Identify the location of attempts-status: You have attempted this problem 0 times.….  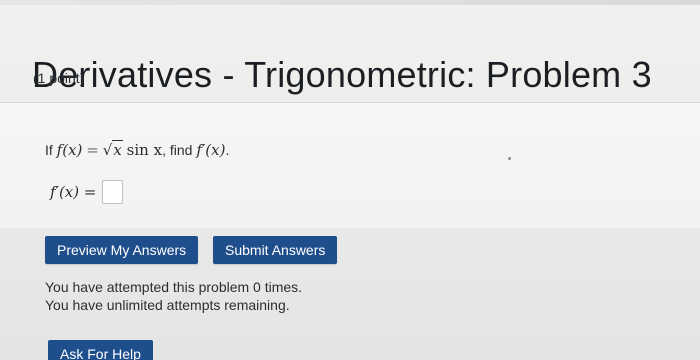
(173, 296).